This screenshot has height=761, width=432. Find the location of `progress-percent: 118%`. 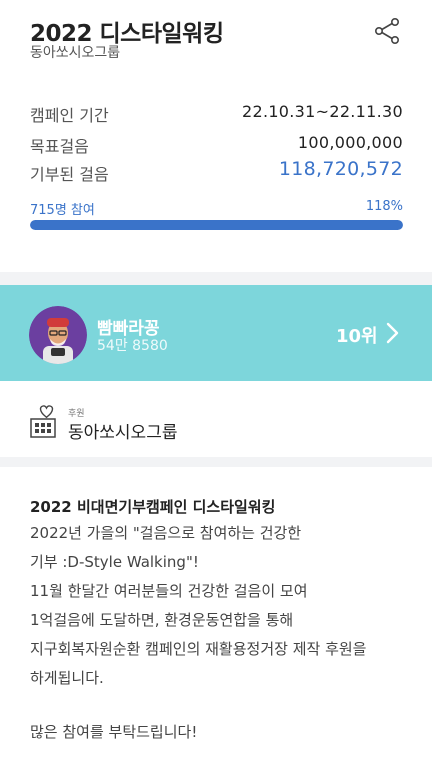

progress-percent: 118% is located at coordinates (384, 206).